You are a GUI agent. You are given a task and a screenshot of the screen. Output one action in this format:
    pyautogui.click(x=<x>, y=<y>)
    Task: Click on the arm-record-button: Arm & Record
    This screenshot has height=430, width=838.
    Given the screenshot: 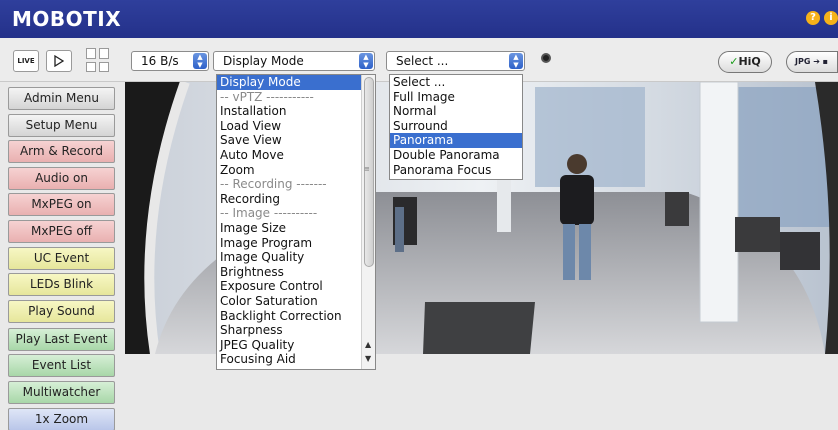 What is the action you would take?
    pyautogui.click(x=61, y=151)
    